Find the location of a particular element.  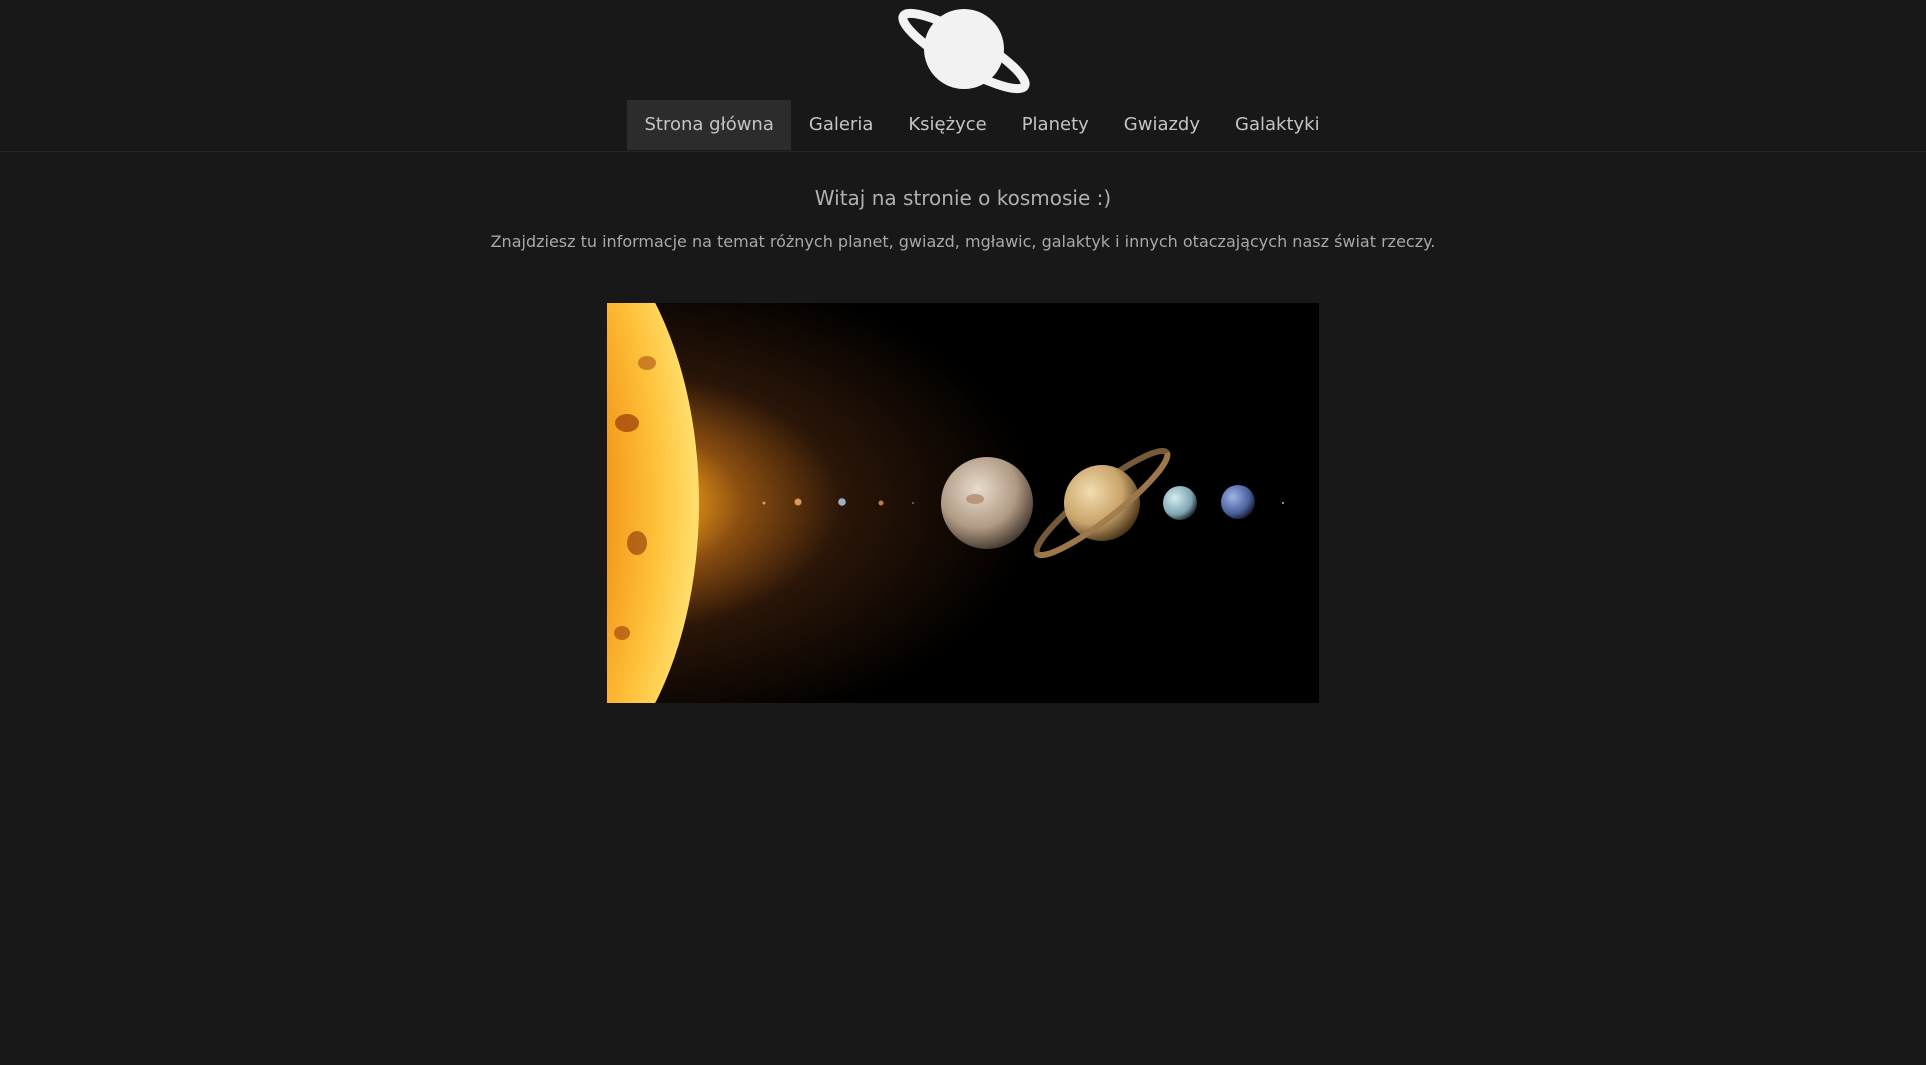

nav-item-galaxies: Galaktyki is located at coordinates (1278, 125).